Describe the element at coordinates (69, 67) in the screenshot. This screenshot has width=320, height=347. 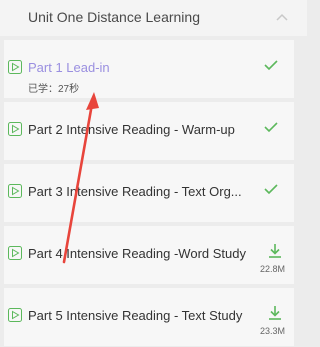
I see `lesson-title: Part 1 Lead-in` at that location.